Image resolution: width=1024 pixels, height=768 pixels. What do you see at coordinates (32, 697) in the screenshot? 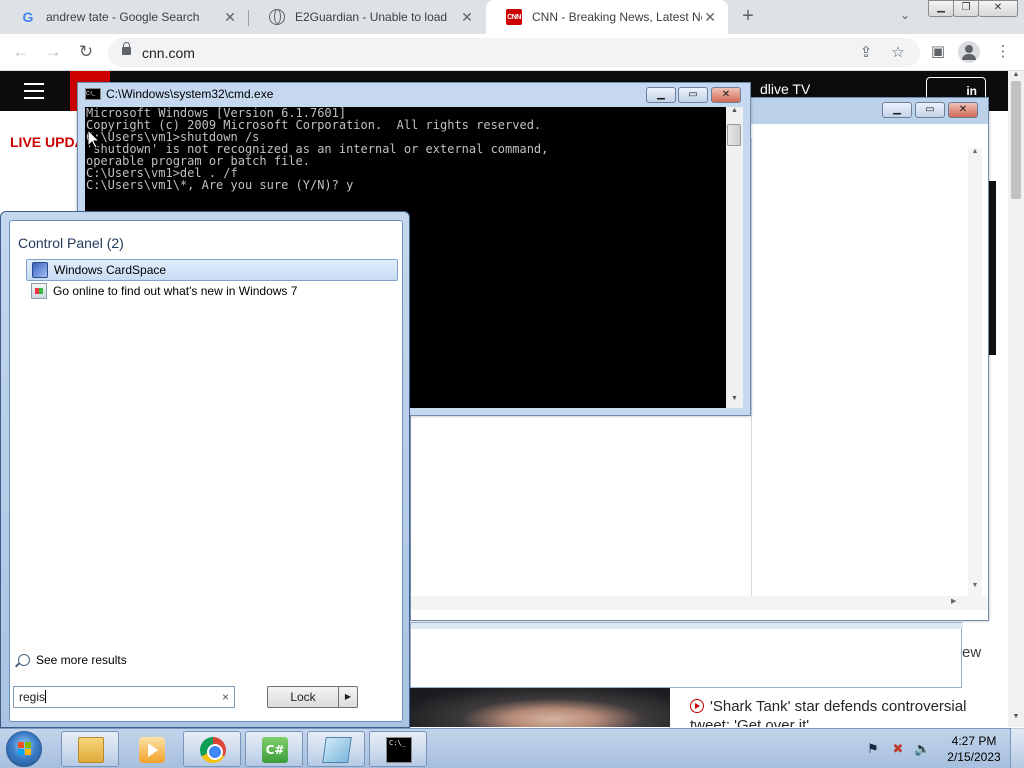
I see `search-input-value: regis` at bounding box center [32, 697].